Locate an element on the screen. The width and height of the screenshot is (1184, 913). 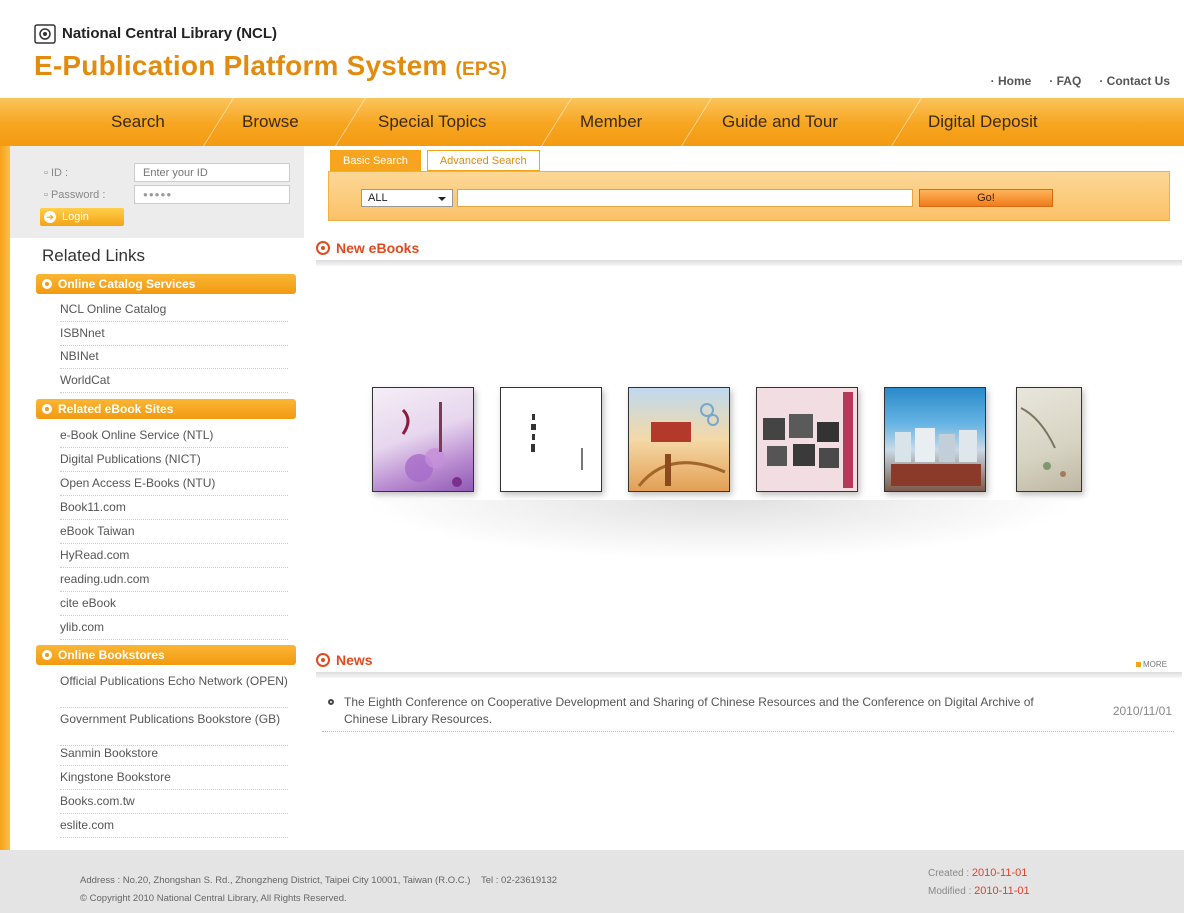
site-title-abbr: (EPS) is located at coordinates (481, 69).